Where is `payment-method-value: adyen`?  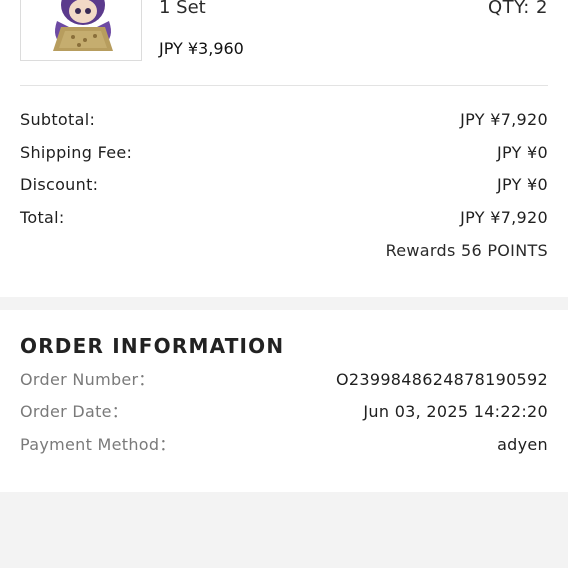 payment-method-value: adyen is located at coordinates (522, 444).